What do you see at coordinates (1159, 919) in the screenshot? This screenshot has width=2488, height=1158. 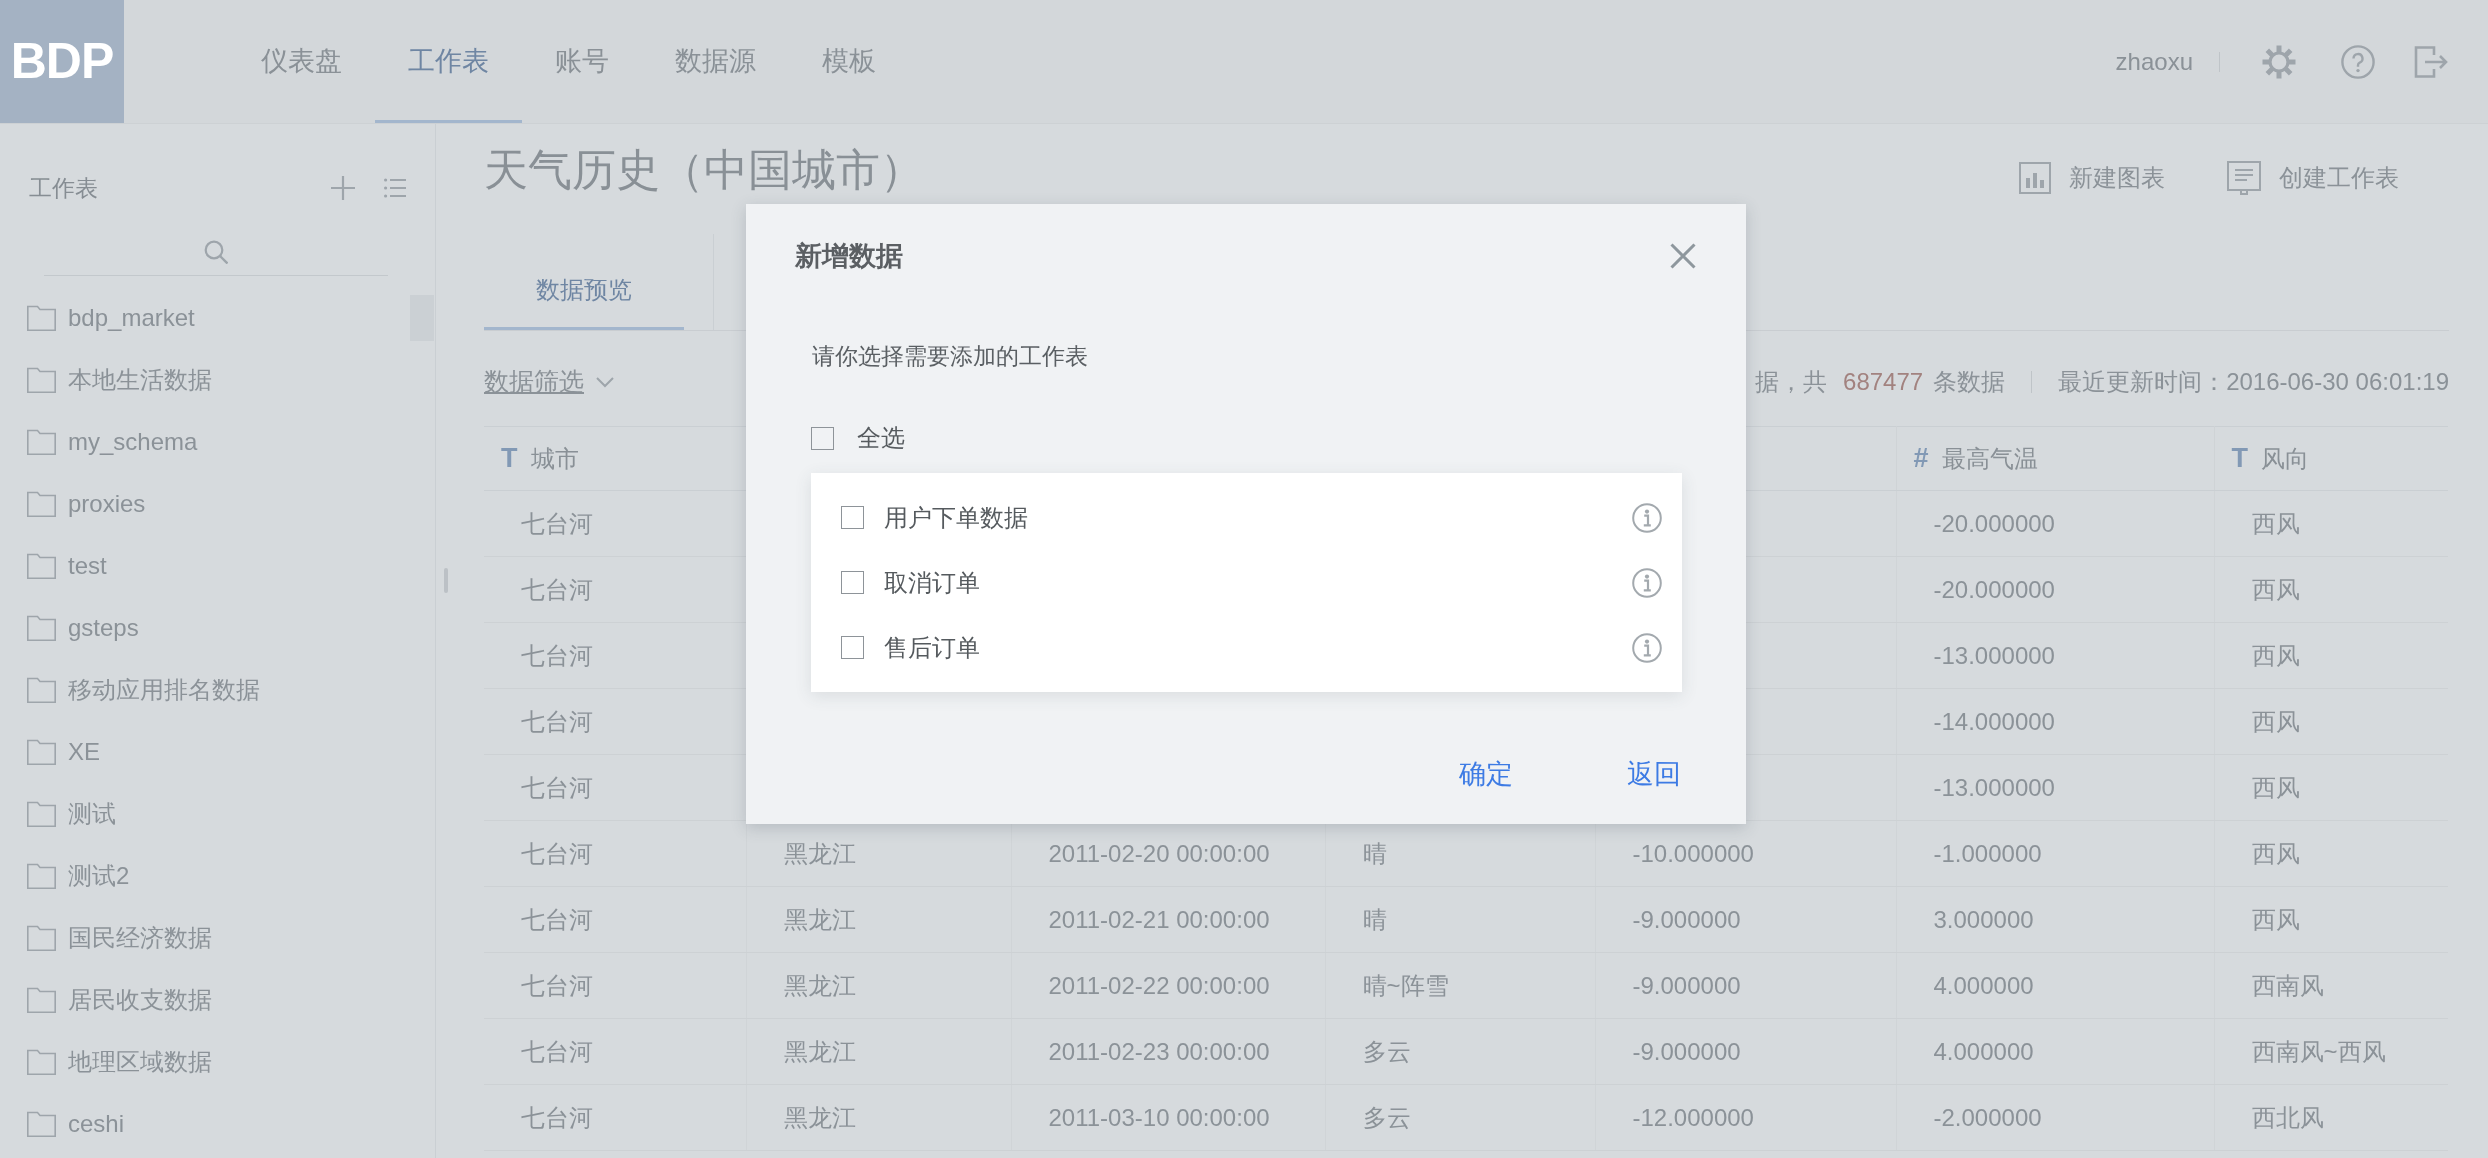 I see `table-cell: 2011-02-21 00:00:00` at bounding box center [1159, 919].